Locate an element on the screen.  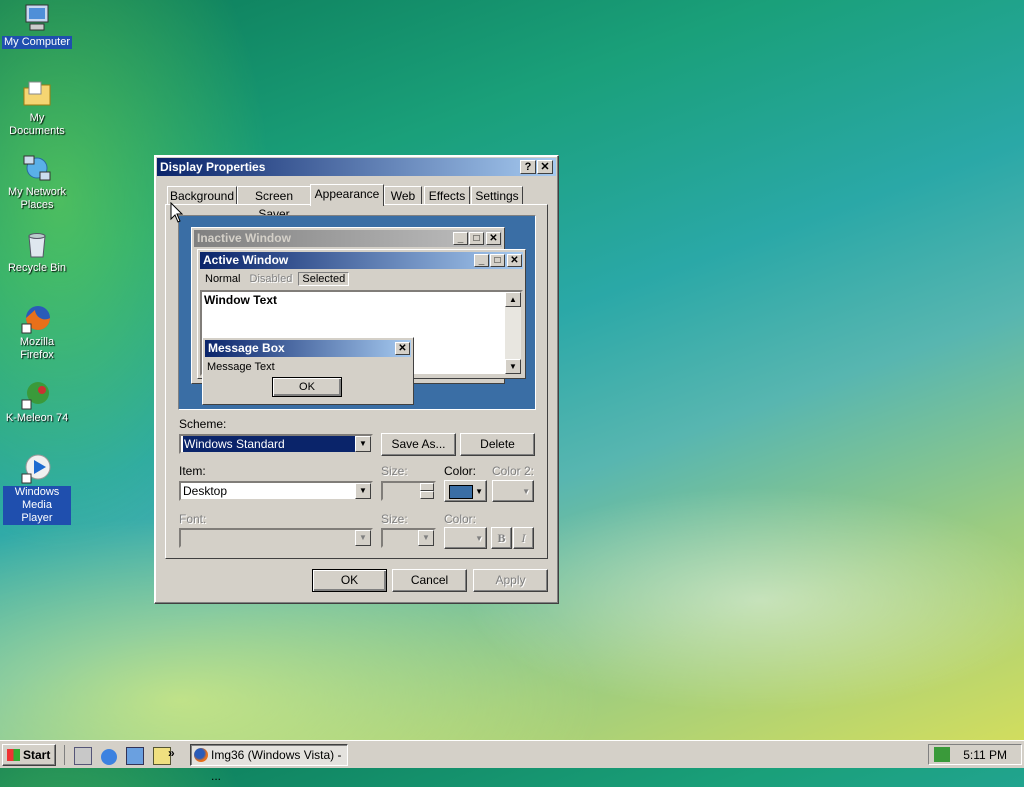
scroll-up-icon: ▲ is located at coordinates (513, 299).